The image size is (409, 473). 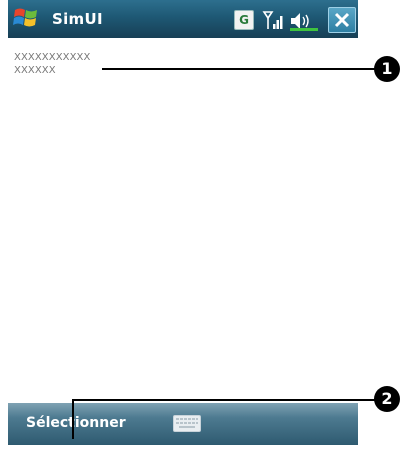 What do you see at coordinates (387, 399) in the screenshot?
I see `callout-2-badge: 2` at bounding box center [387, 399].